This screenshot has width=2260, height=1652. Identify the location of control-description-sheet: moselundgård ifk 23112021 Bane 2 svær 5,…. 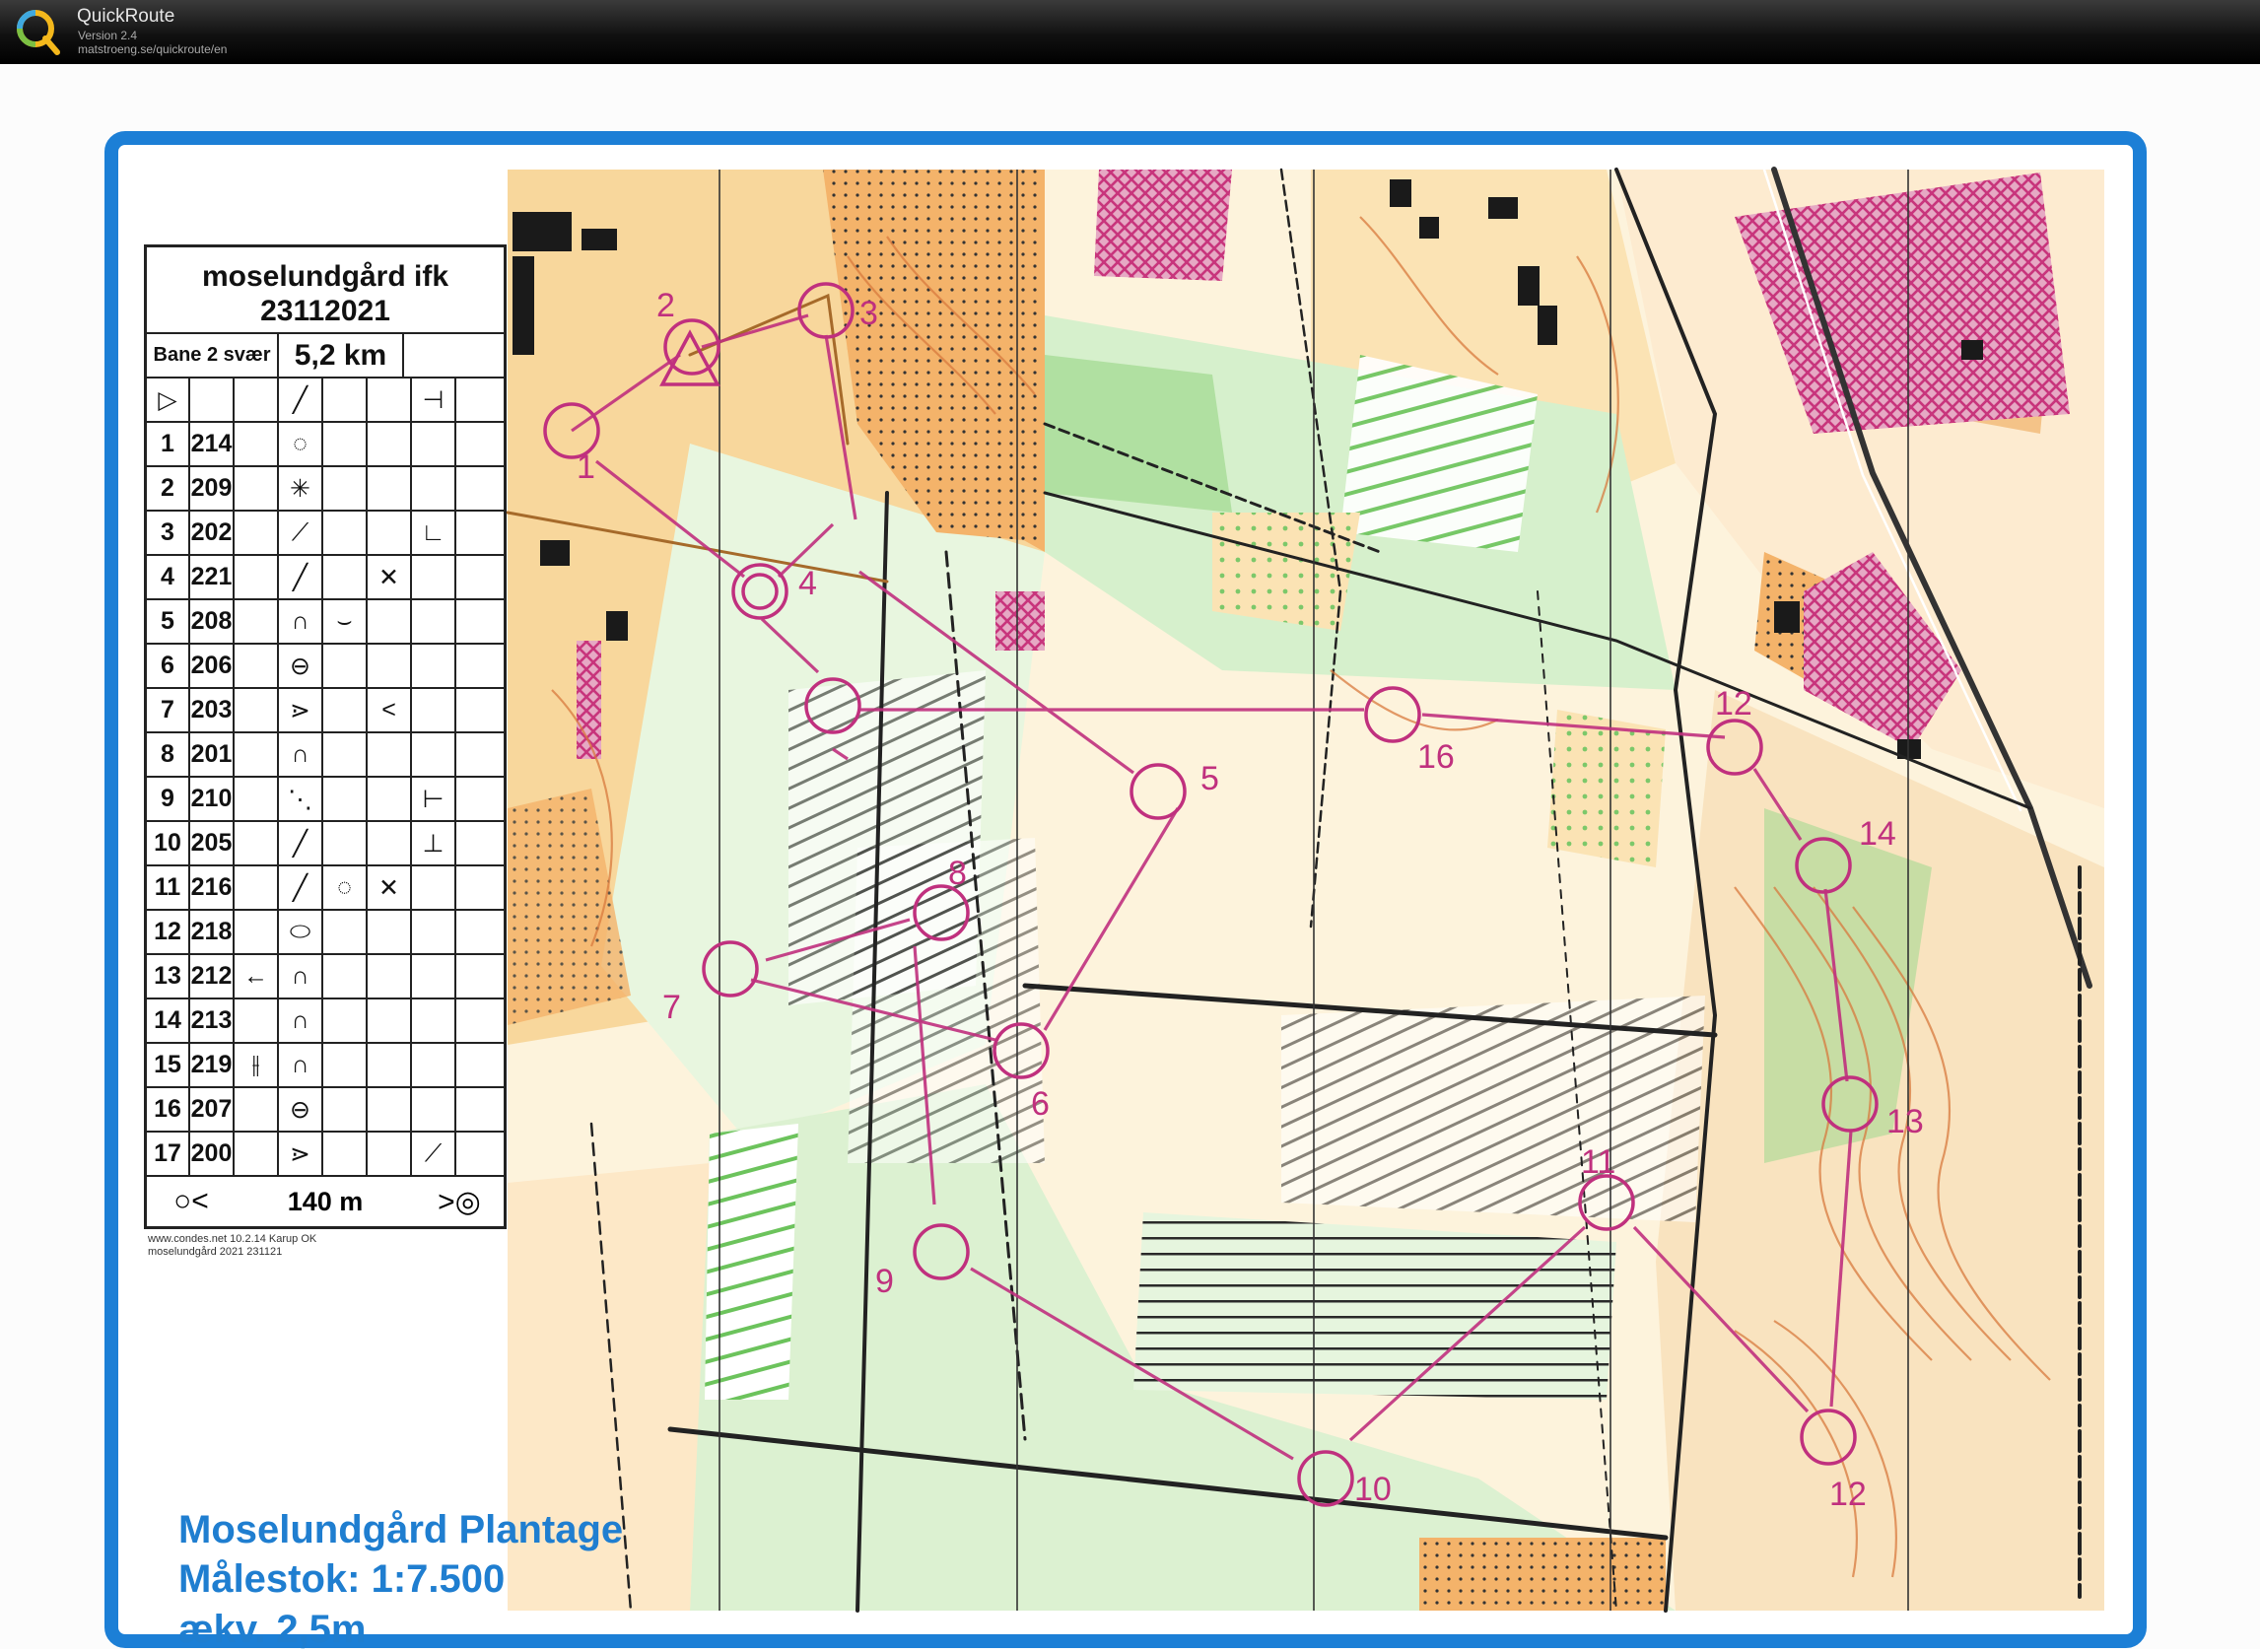
(325, 736).